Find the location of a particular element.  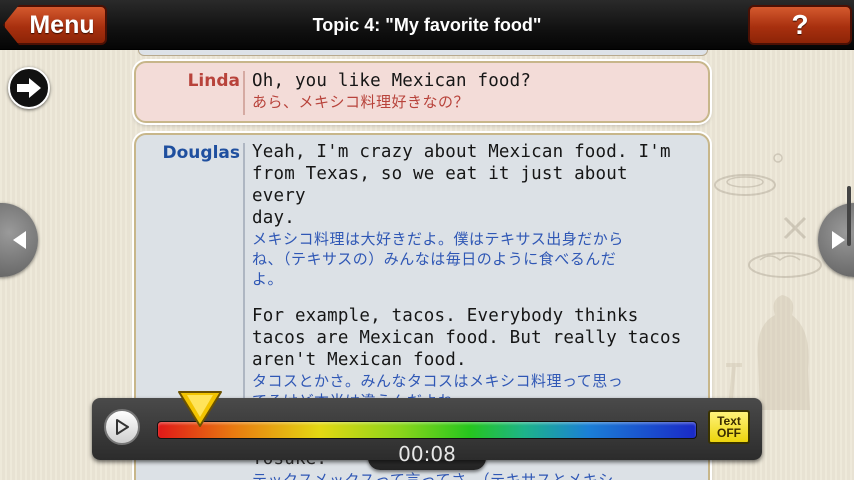

play-button is located at coordinates (122, 427).